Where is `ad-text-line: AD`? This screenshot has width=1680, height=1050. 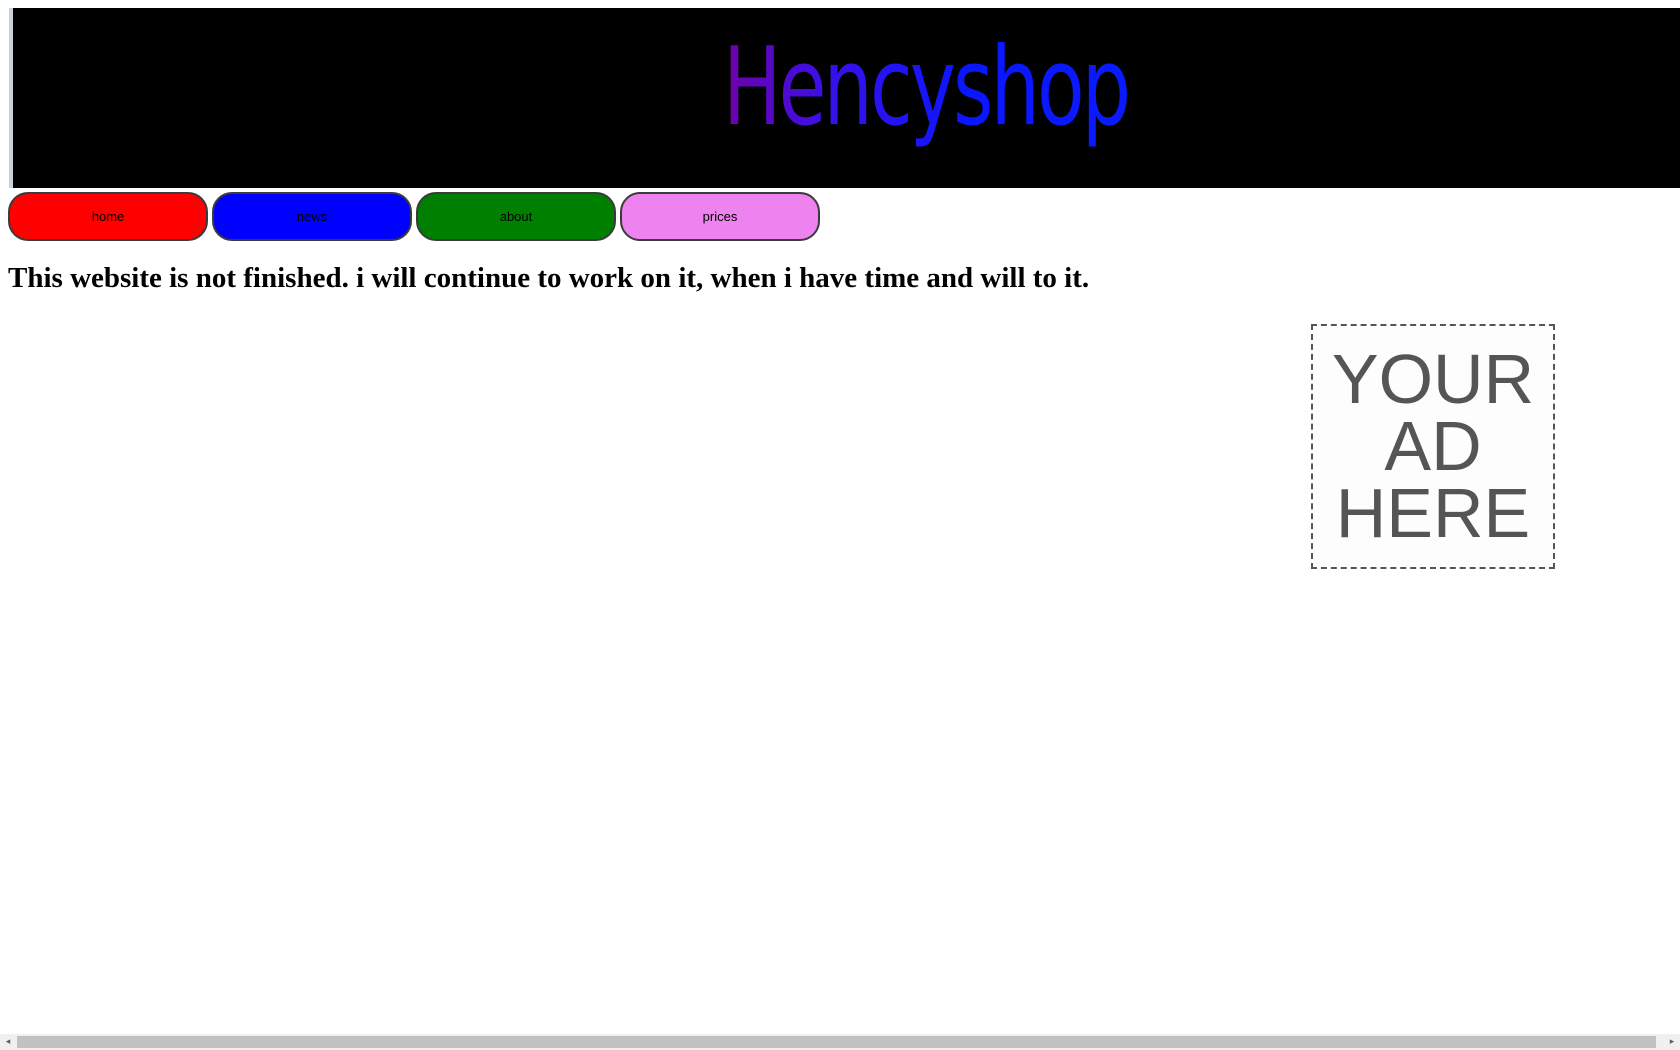 ad-text-line: AD is located at coordinates (1433, 446).